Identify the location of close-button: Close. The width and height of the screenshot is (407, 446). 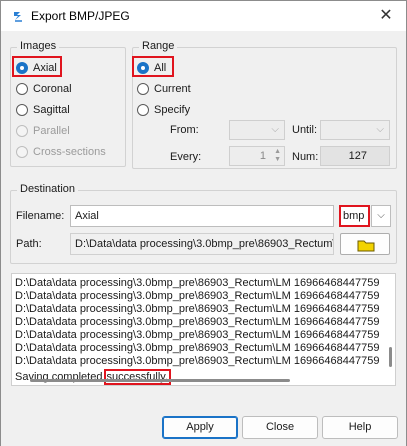
(280, 427).